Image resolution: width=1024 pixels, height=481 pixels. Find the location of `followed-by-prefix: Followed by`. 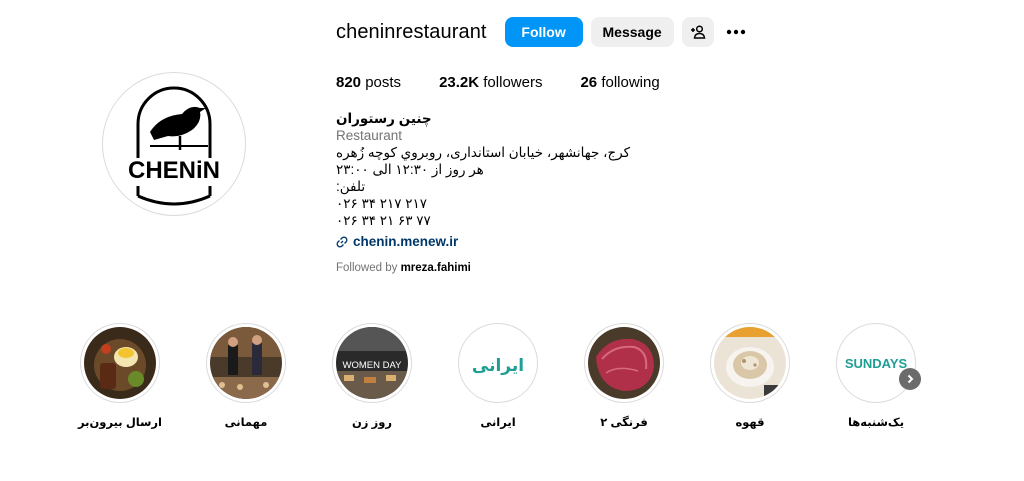

followed-by-prefix: Followed by is located at coordinates (367, 268).